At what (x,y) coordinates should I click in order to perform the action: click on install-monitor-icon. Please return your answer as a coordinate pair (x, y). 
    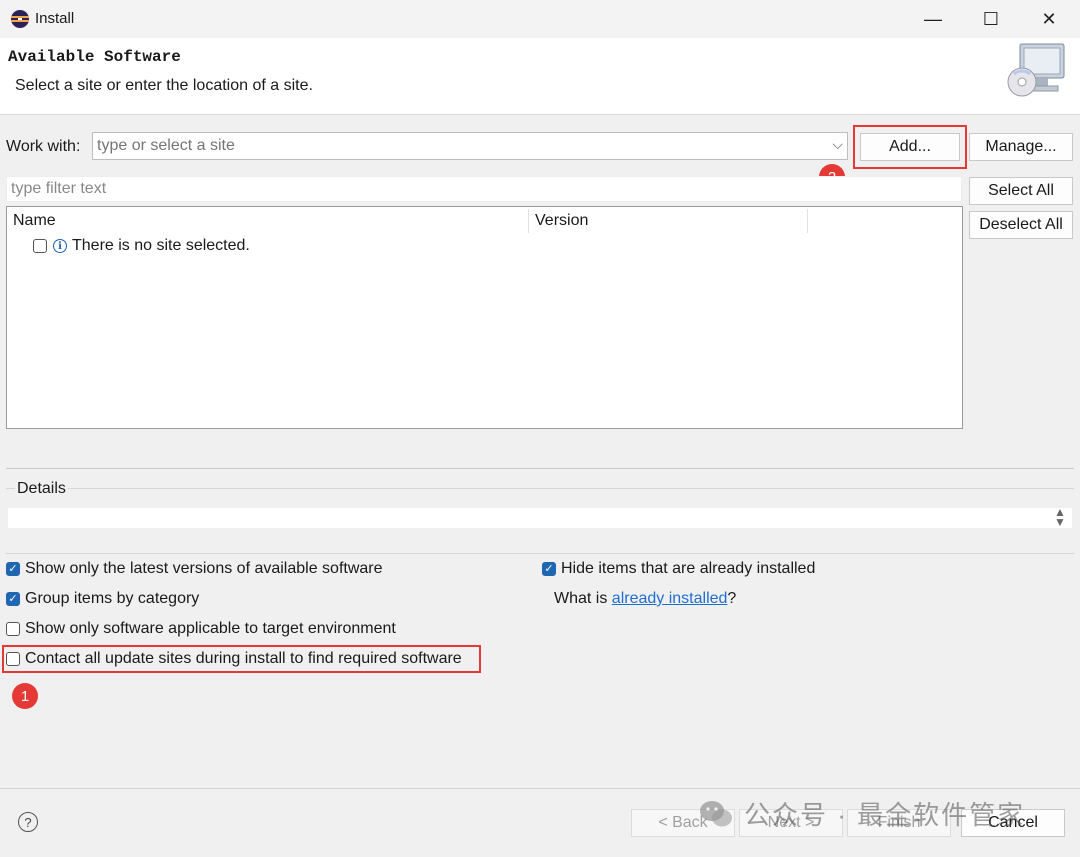
    Looking at the image, I should click on (1036, 70).